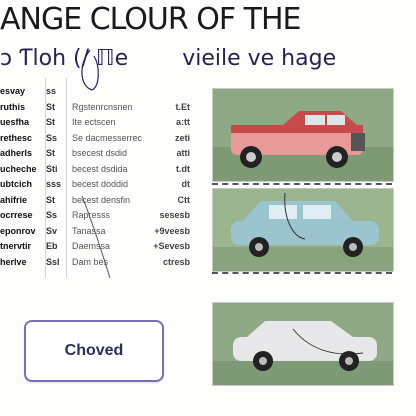  I want to click on table-cell: becest dsdida, so click(100, 168).